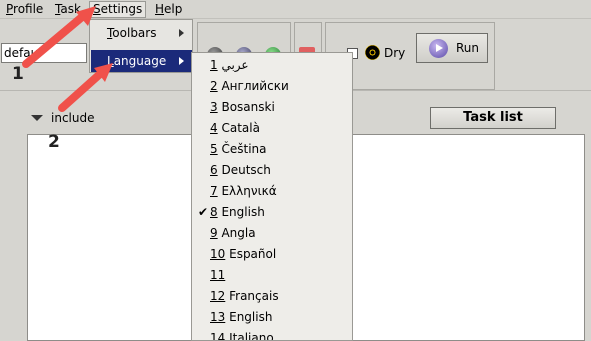 The image size is (591, 341). I want to click on language-item: 12 Français, so click(272, 296).